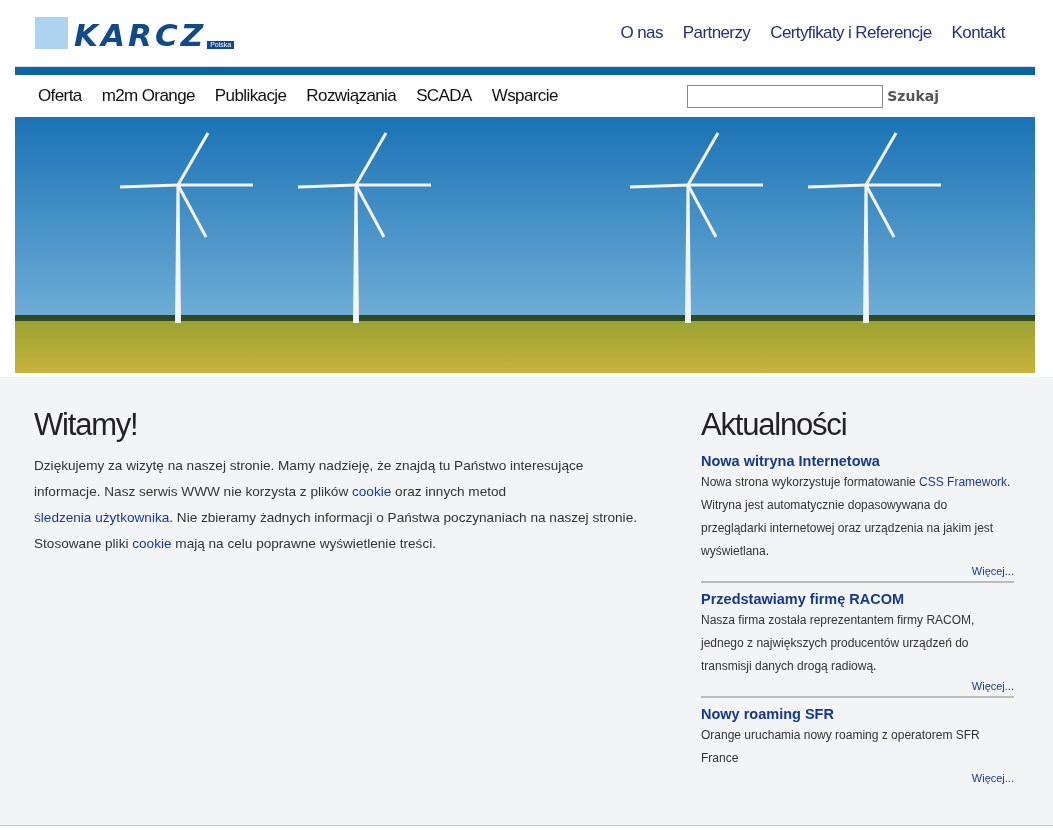  I want to click on news-title-link: Przedstawiamy firmę RACOM, so click(857, 599).